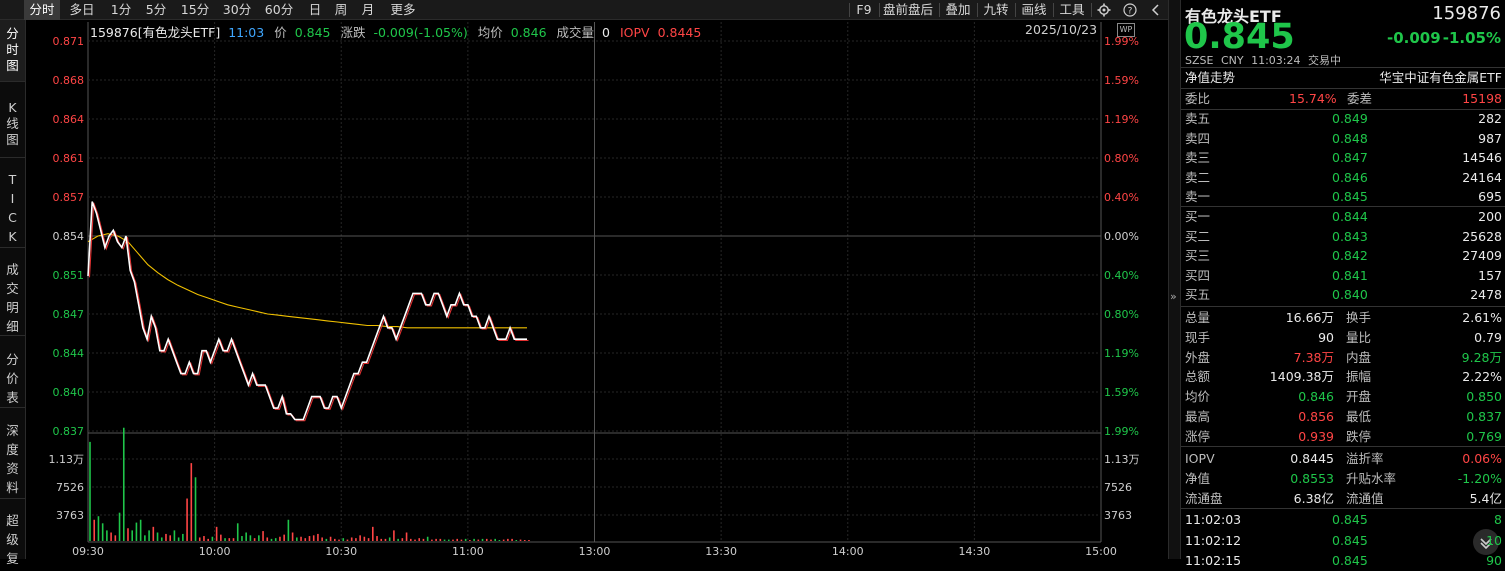 The width and height of the screenshot is (1505, 571). Describe the element at coordinates (12, 208) in the screenshot. I see `sidetab-tick: T I C K` at that location.